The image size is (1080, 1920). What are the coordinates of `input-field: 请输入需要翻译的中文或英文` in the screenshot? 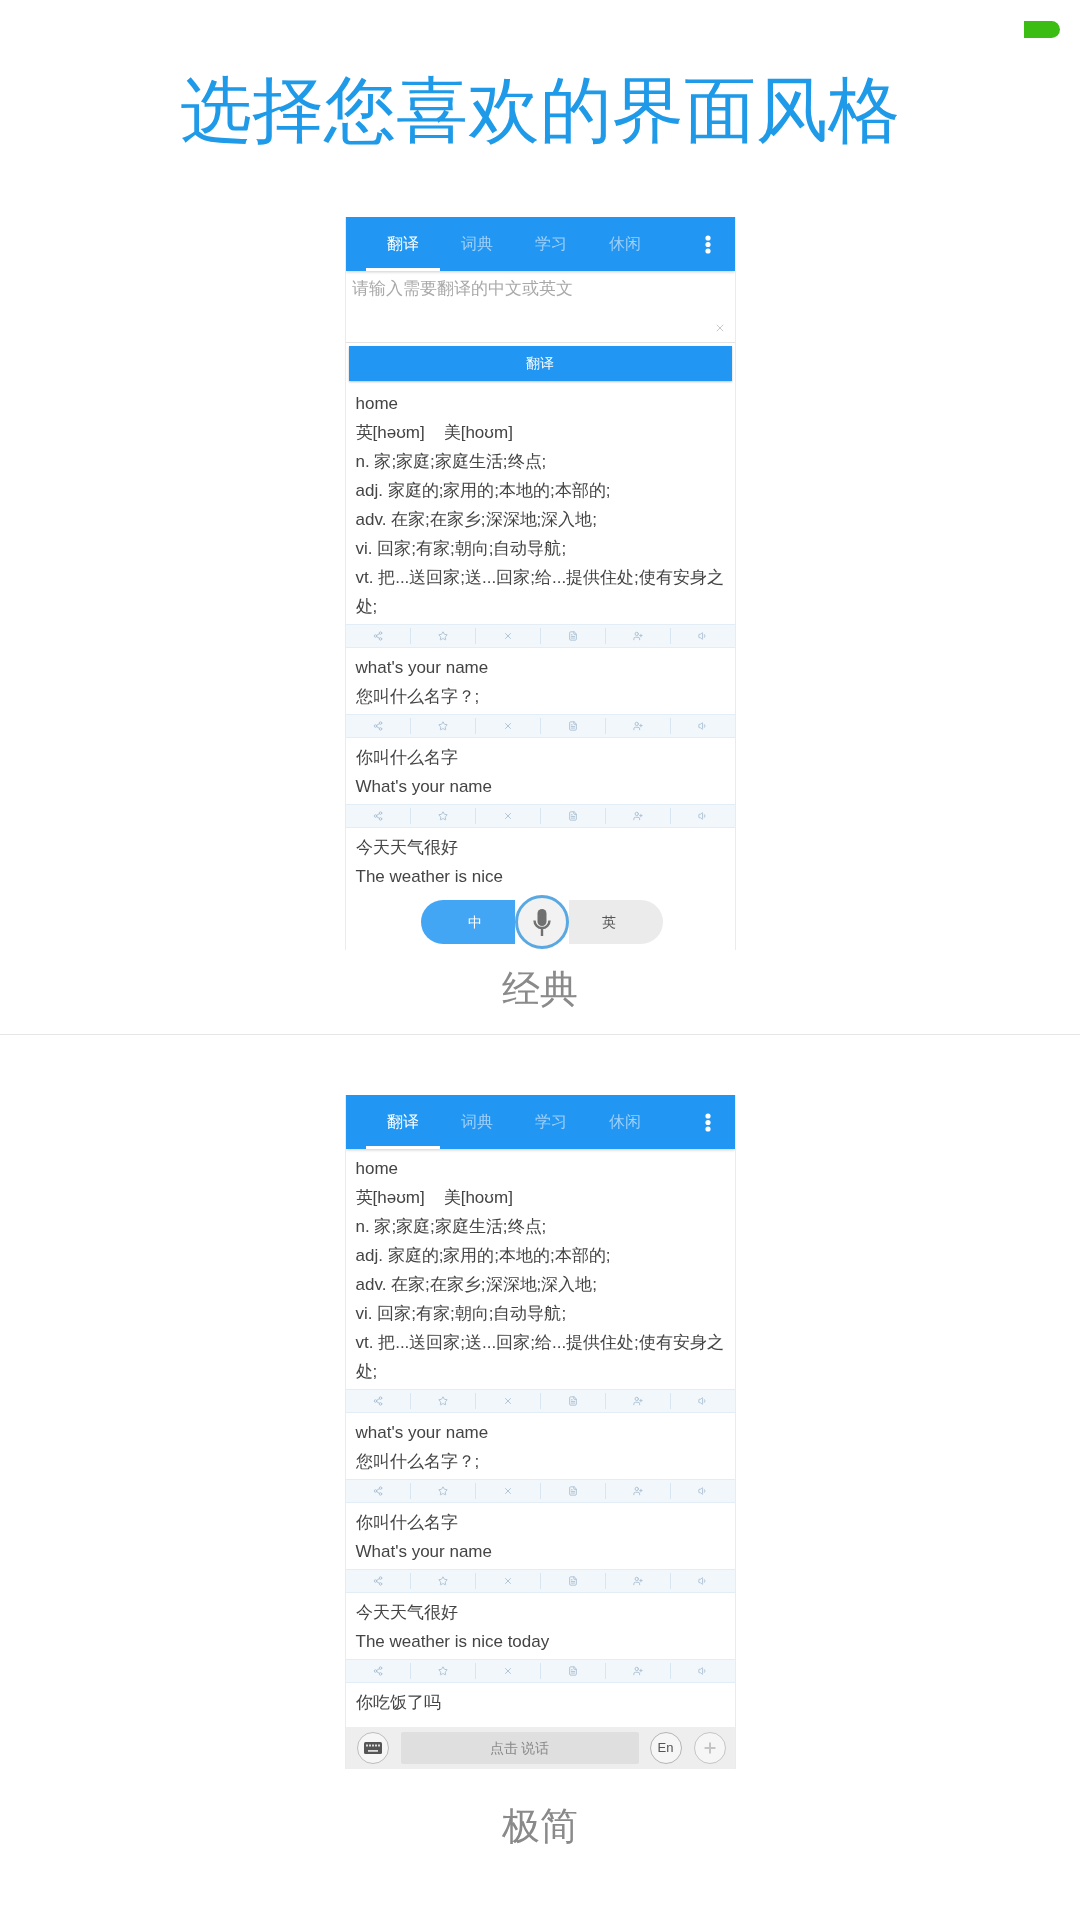 It's located at (525, 306).